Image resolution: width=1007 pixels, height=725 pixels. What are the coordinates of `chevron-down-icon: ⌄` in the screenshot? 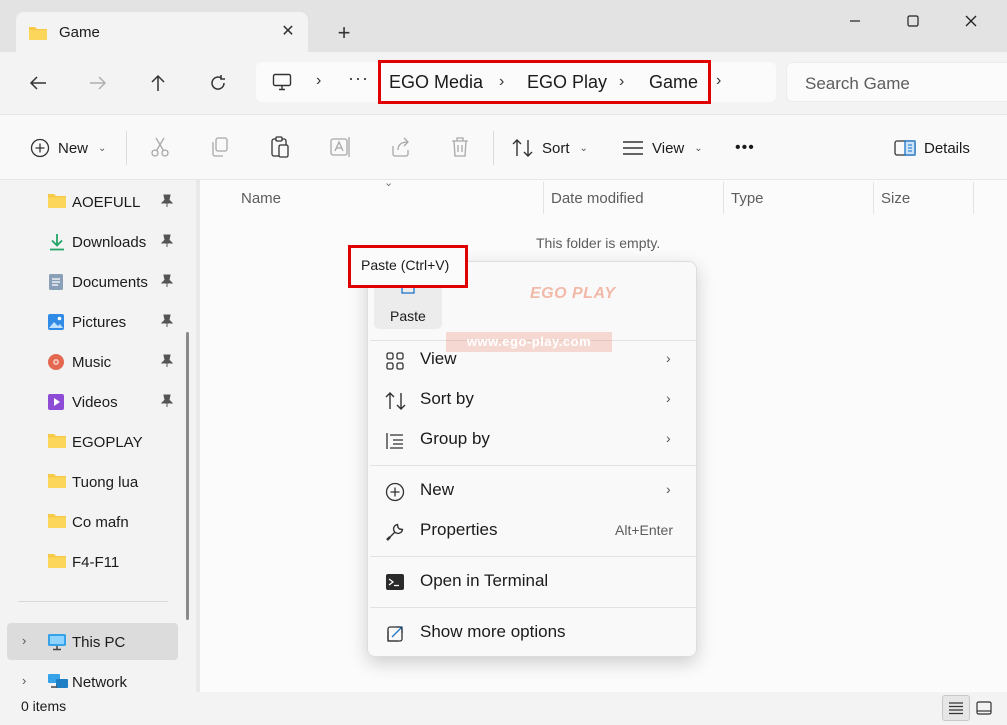 It's located at (583, 148).